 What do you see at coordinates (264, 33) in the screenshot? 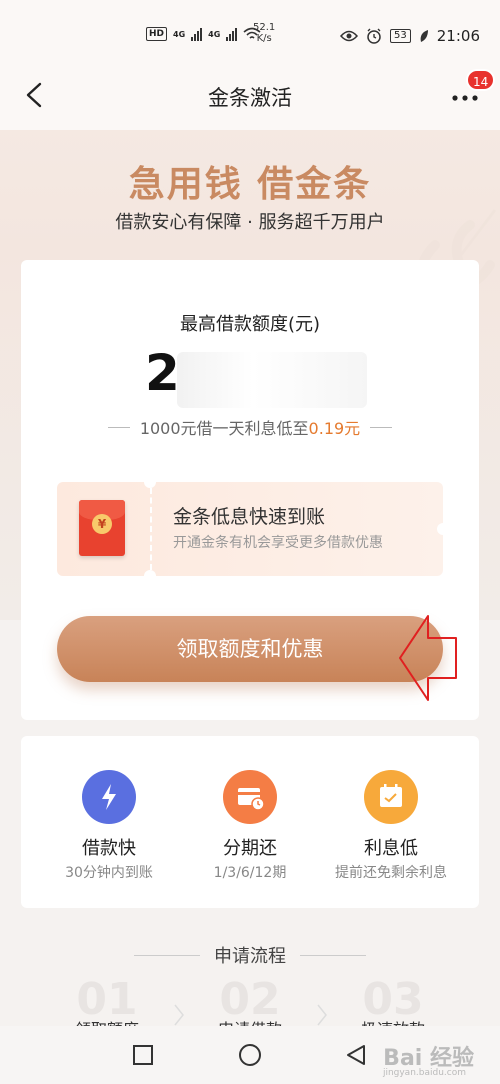
I see `network-speed: 52.1 K/s` at bounding box center [264, 33].